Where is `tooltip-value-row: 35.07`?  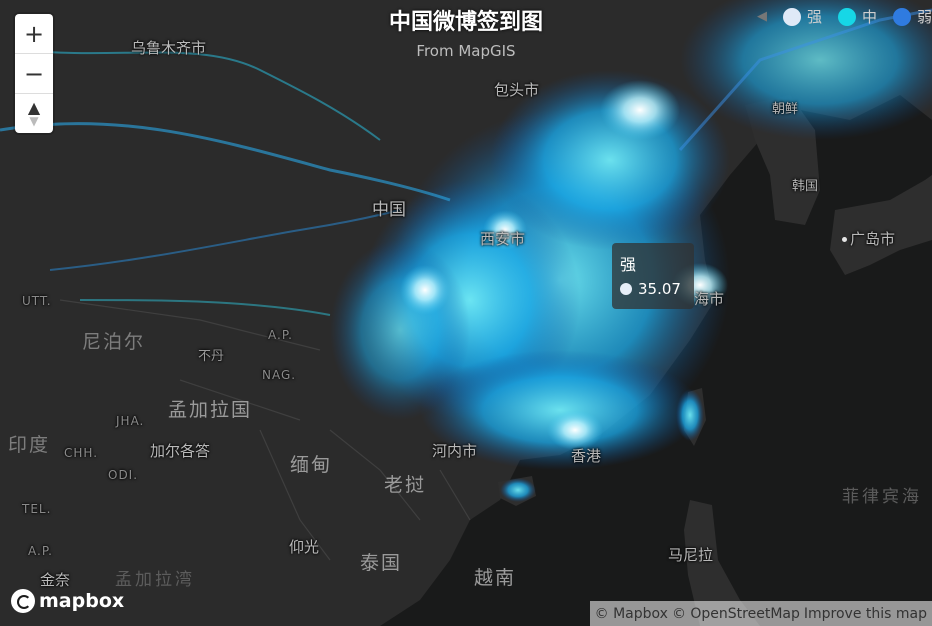
tooltip-value-row: 35.07 is located at coordinates (650, 289).